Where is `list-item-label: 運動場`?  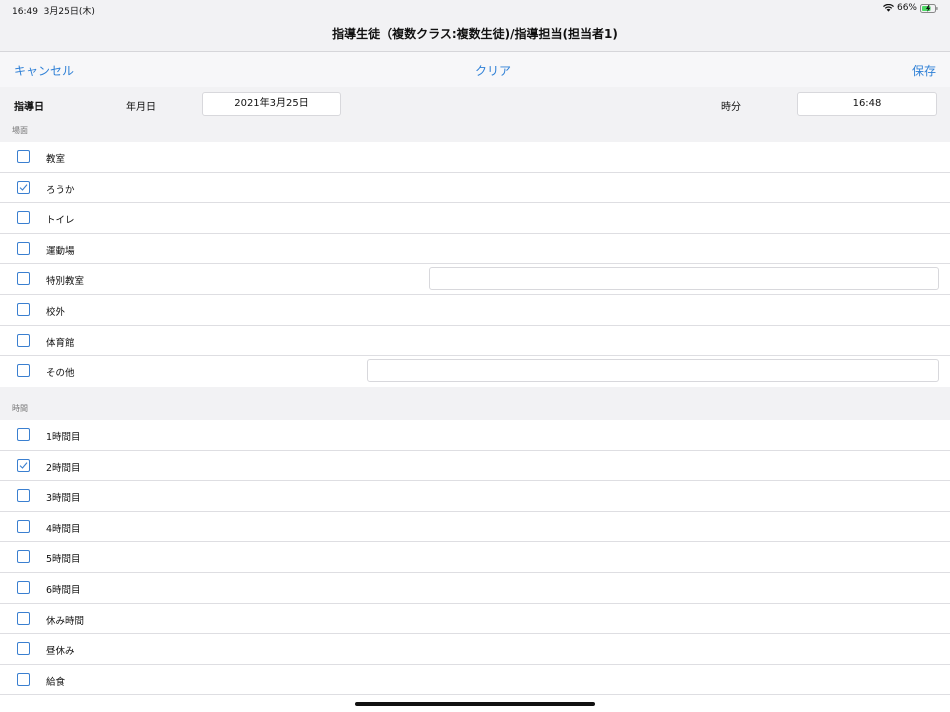
list-item-label: 運動場 is located at coordinates (60, 251).